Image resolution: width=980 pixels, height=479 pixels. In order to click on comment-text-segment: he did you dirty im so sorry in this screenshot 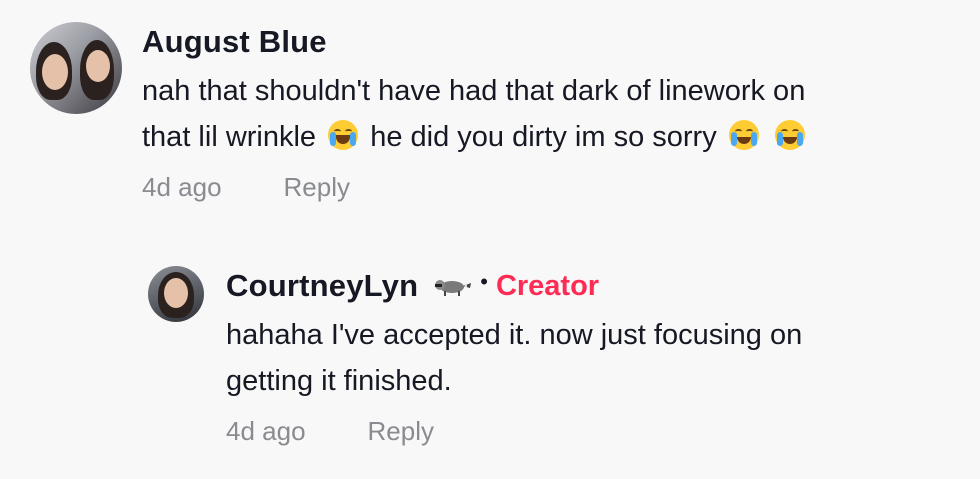, I will do `click(543, 137)`.